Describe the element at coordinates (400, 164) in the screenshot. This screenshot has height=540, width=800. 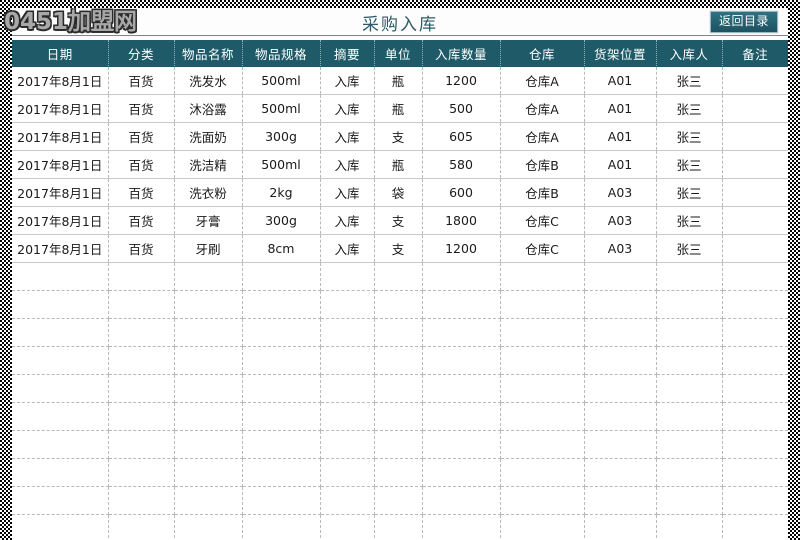
I see `table-row: 2017年8月1日 百货 洗洁精 500ml 入库瓶 580 仓库B A01 张三` at that location.